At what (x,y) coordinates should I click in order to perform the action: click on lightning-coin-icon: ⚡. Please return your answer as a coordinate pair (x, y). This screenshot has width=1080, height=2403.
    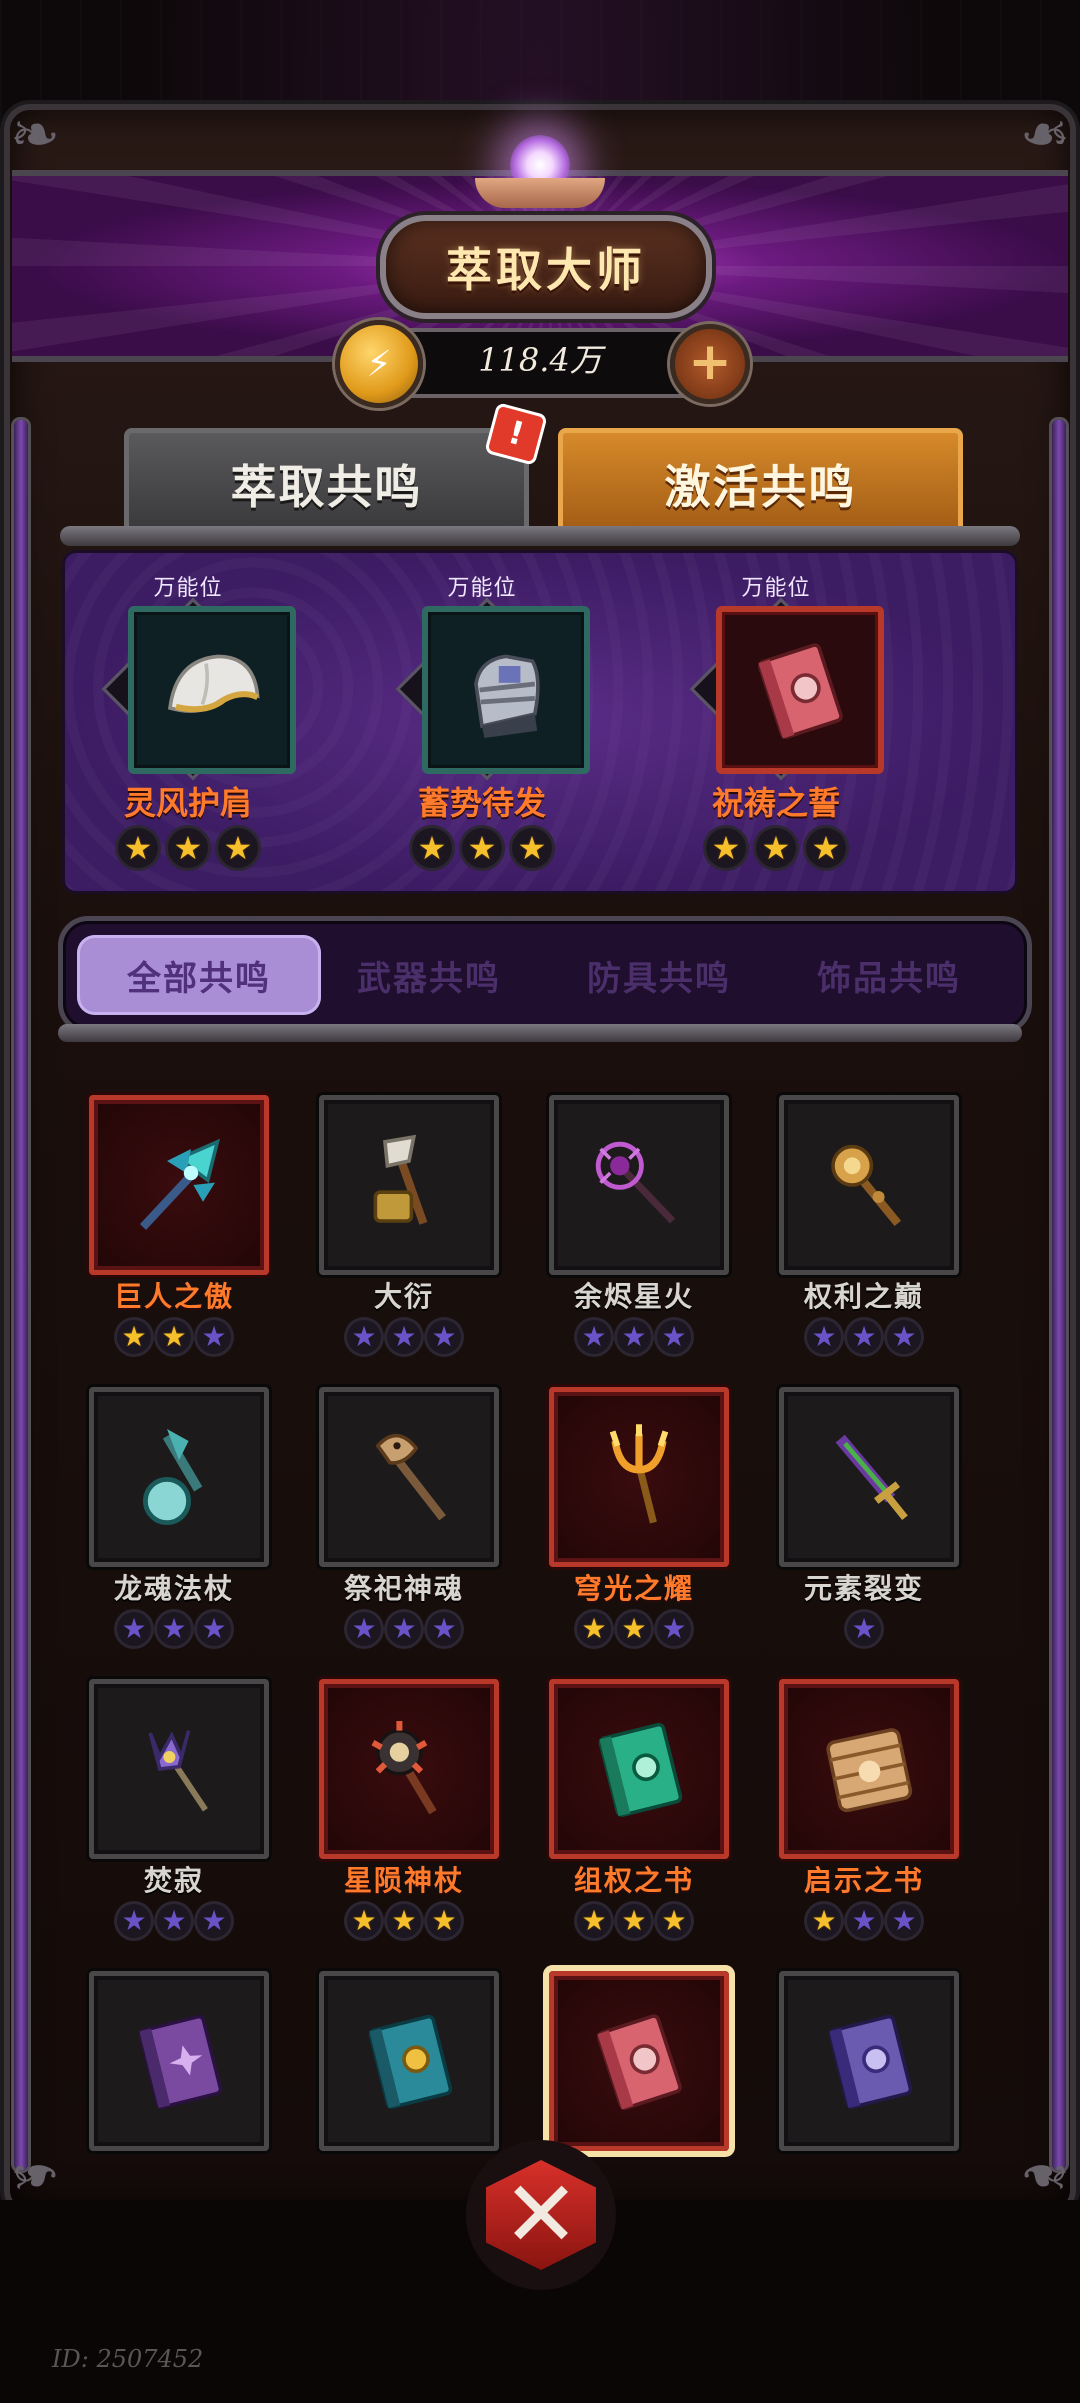
    Looking at the image, I should click on (379, 364).